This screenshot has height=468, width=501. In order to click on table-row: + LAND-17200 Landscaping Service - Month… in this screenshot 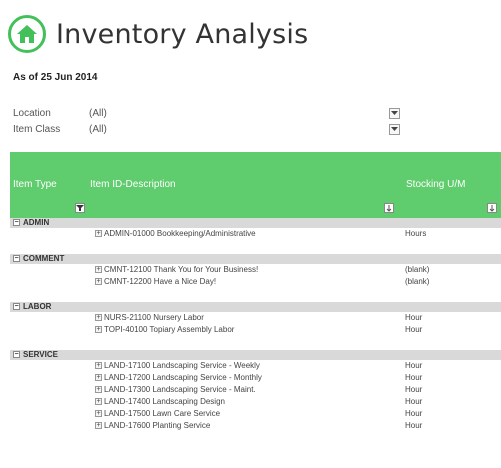, I will do `click(255, 378)`.